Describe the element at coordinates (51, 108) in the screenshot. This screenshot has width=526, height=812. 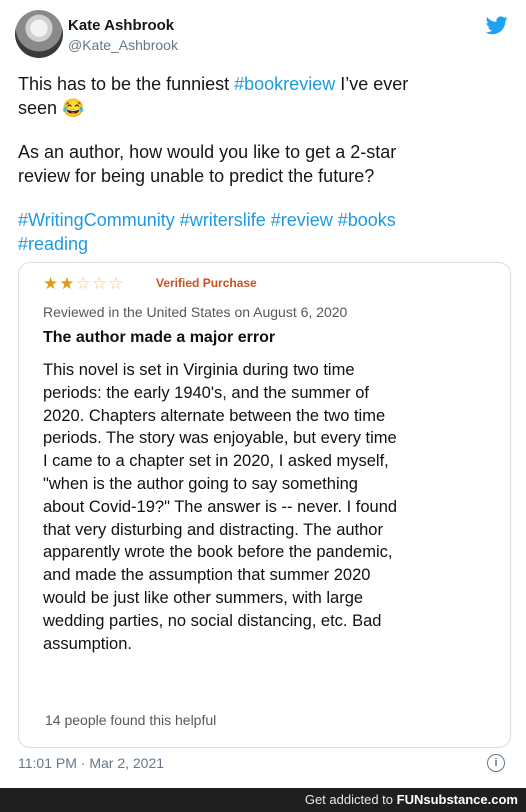
I see `tweet-text-span: seen 😂` at that location.